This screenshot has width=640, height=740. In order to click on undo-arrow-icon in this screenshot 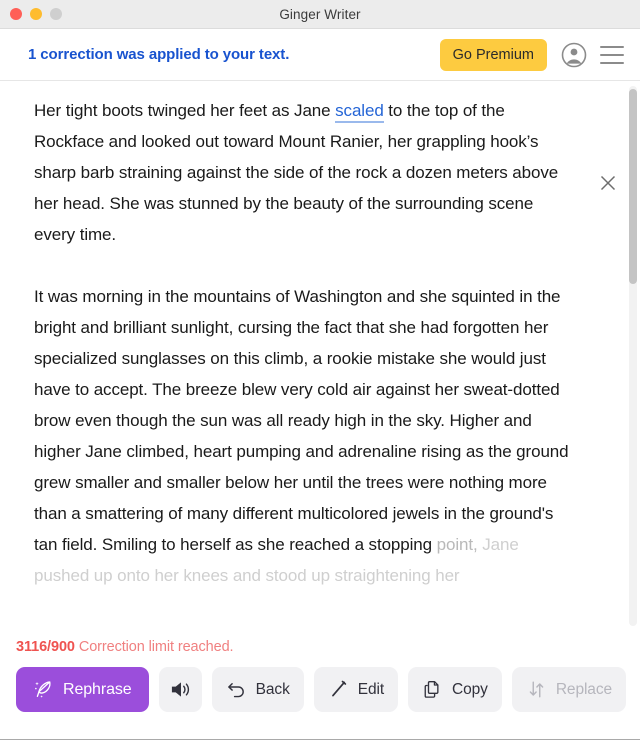, I will do `click(236, 689)`.